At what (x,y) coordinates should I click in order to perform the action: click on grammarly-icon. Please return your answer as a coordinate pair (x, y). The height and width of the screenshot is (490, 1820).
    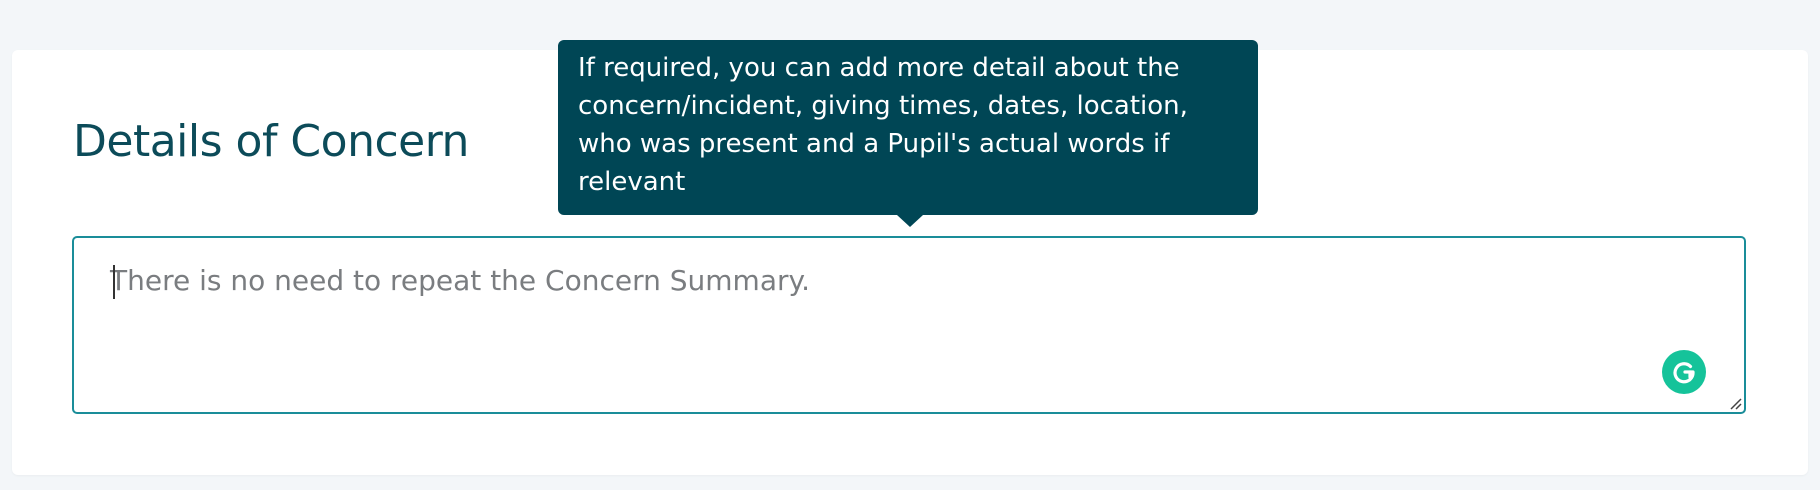
    Looking at the image, I should click on (1684, 372).